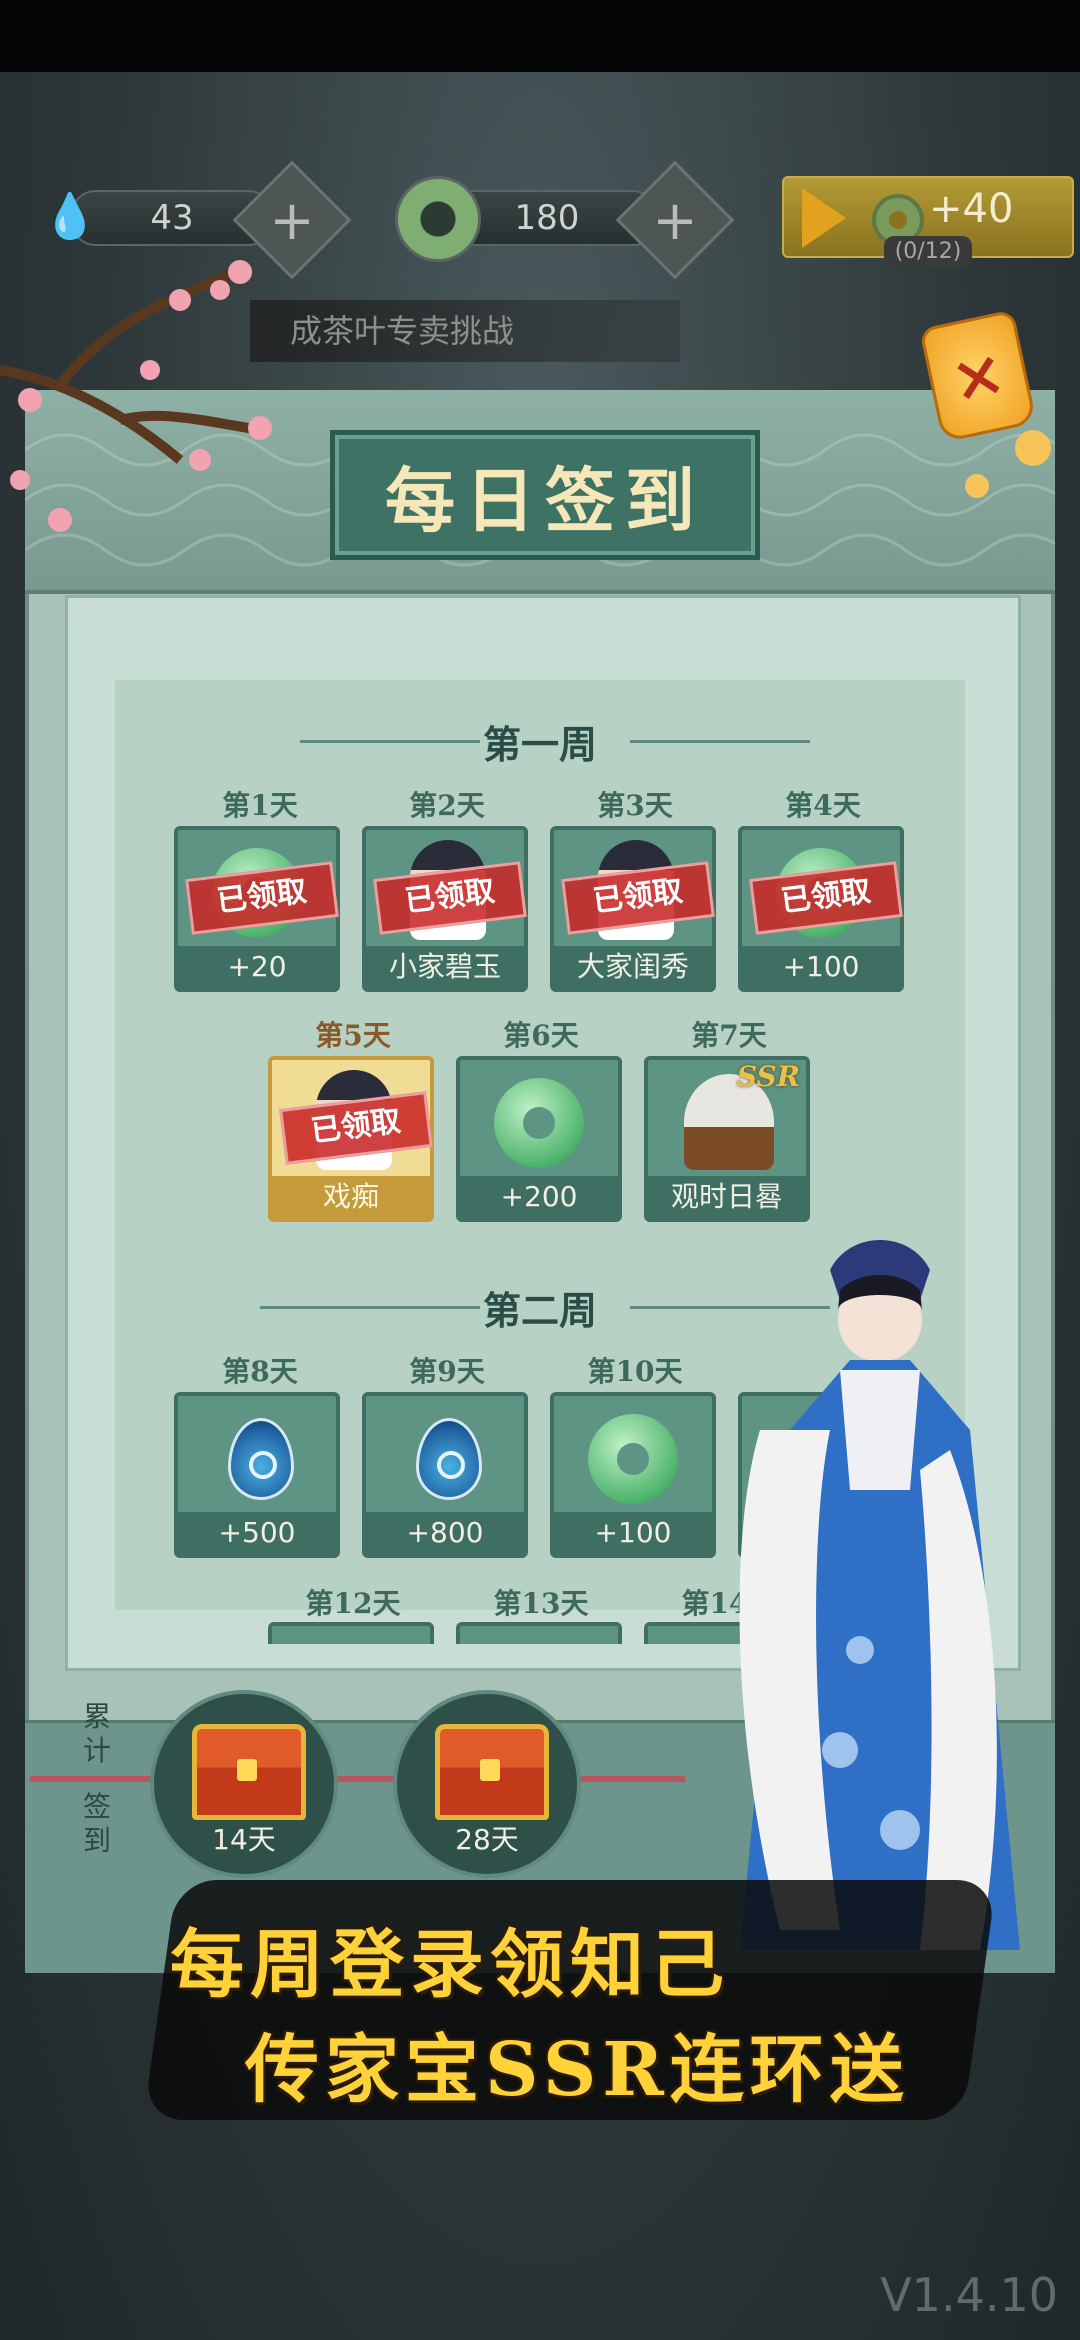 This screenshot has height=2340, width=1080. Describe the element at coordinates (353, 1603) in the screenshot. I see `day-label: 第12天` at that location.